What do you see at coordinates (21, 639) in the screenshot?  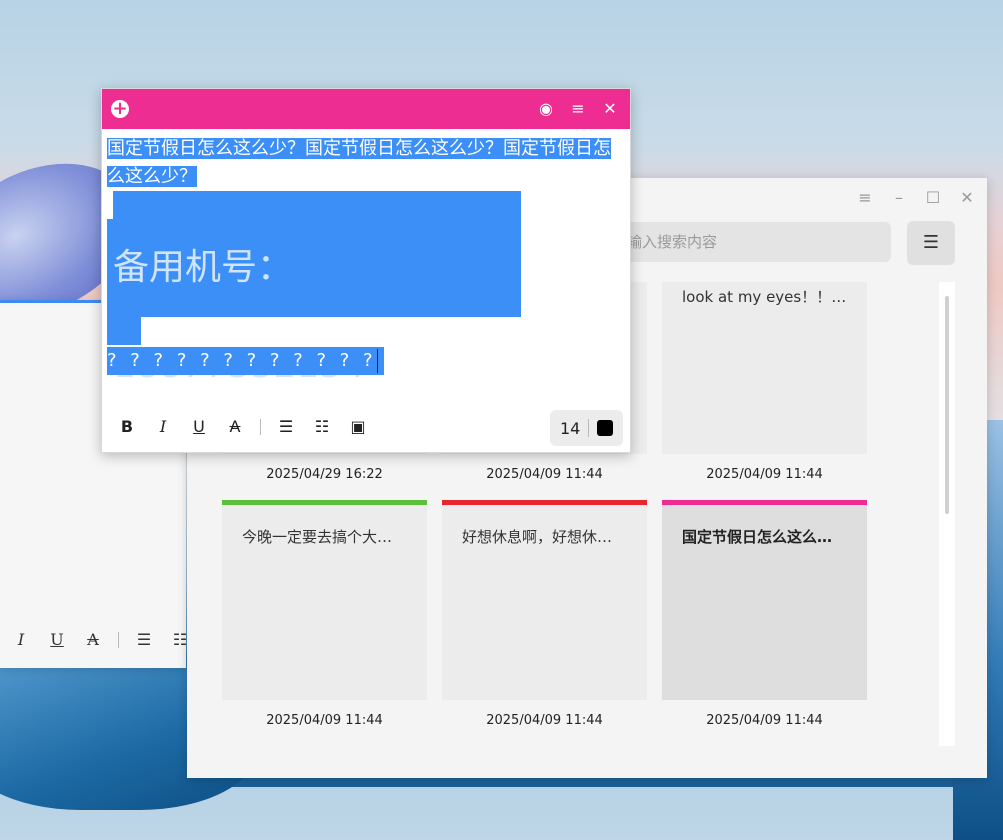 I see `italic-icon: I` at bounding box center [21, 639].